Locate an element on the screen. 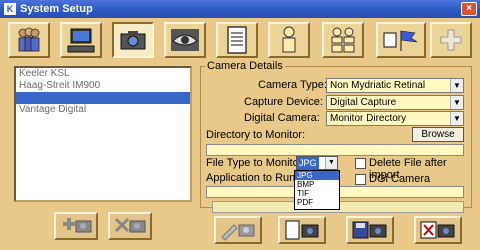  document-camera-icon is located at coordinates (302, 230).